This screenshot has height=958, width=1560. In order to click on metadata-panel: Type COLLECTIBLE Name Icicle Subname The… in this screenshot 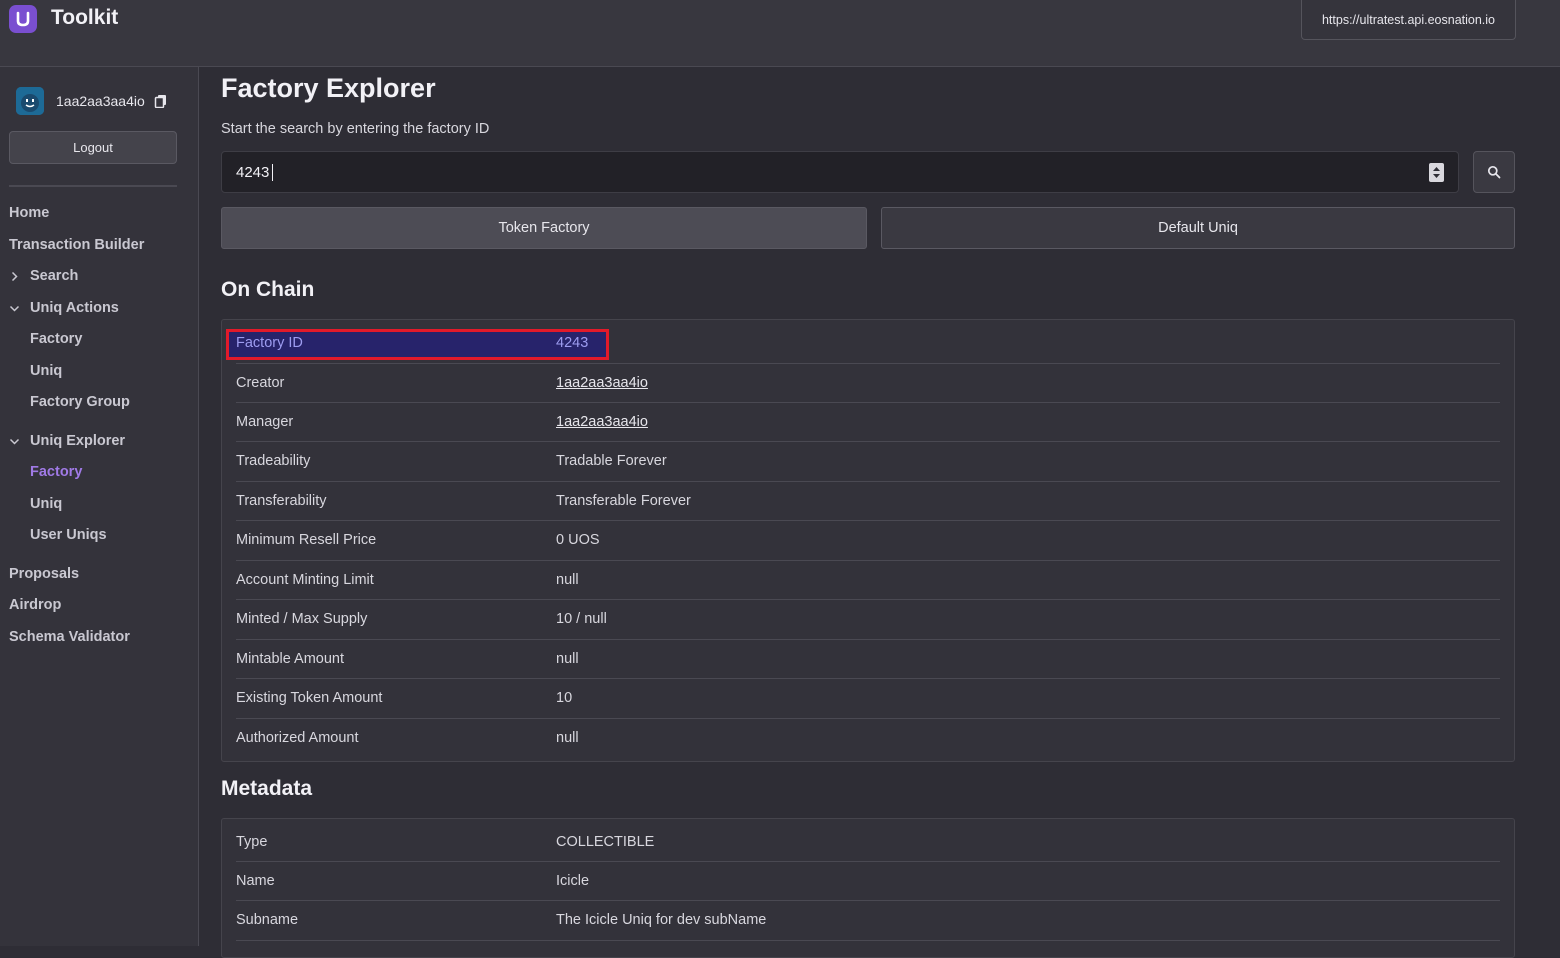, I will do `click(868, 888)`.